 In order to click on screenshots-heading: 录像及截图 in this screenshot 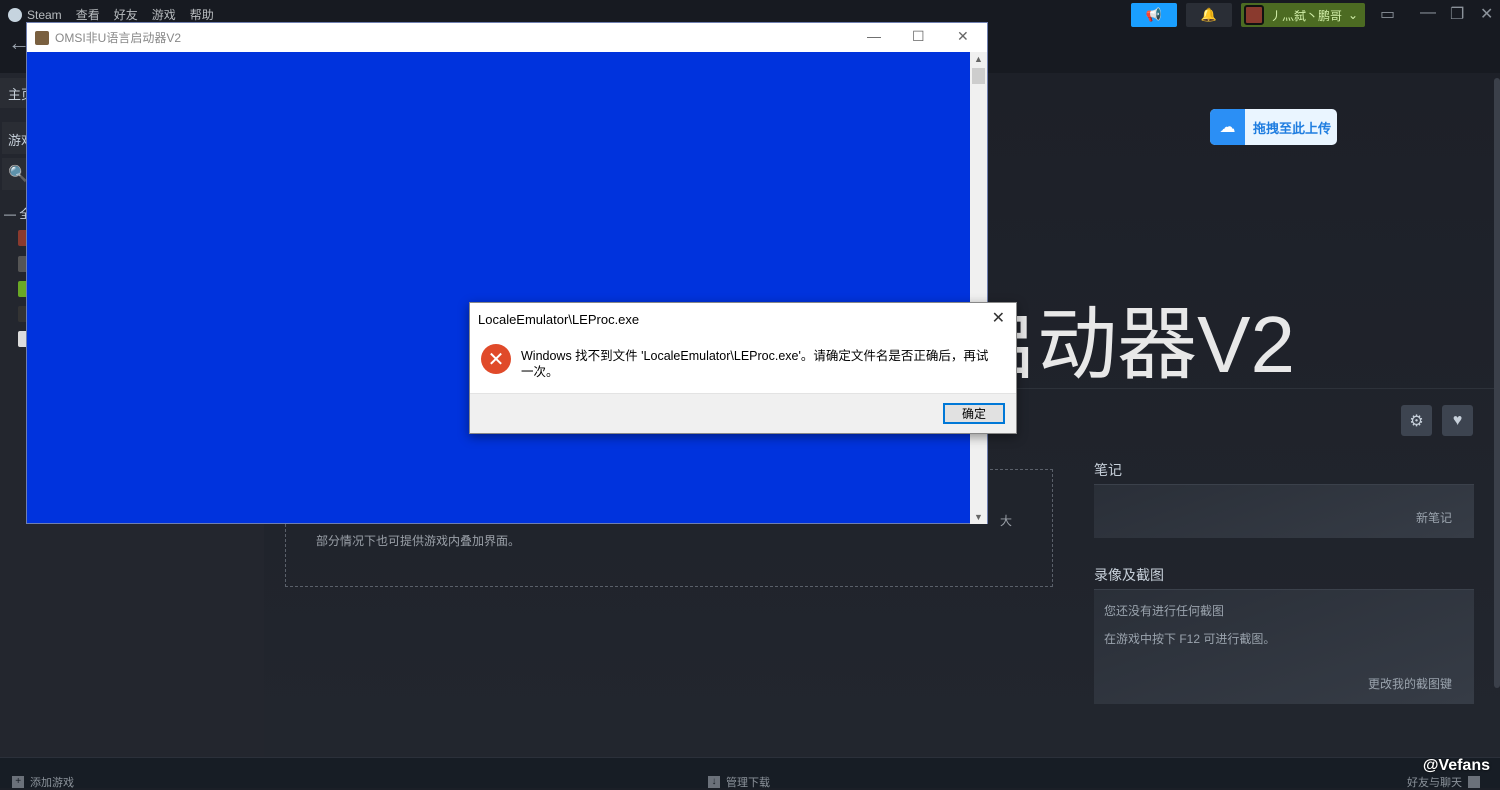, I will do `click(1129, 575)`.